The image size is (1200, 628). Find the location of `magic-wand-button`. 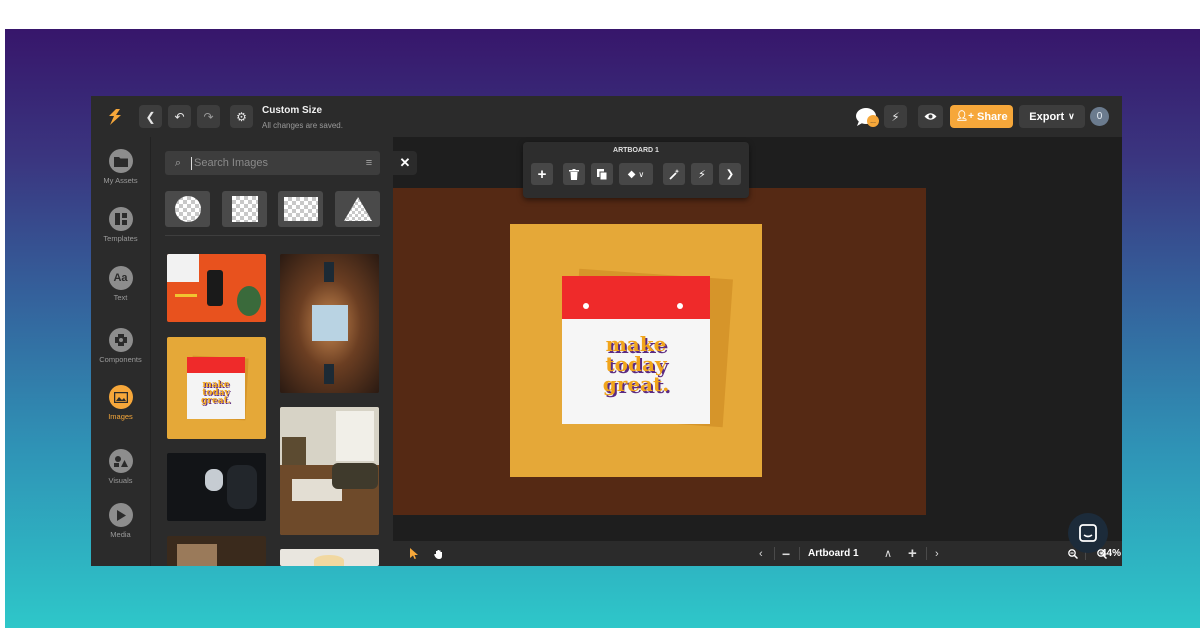

magic-wand-button is located at coordinates (674, 174).